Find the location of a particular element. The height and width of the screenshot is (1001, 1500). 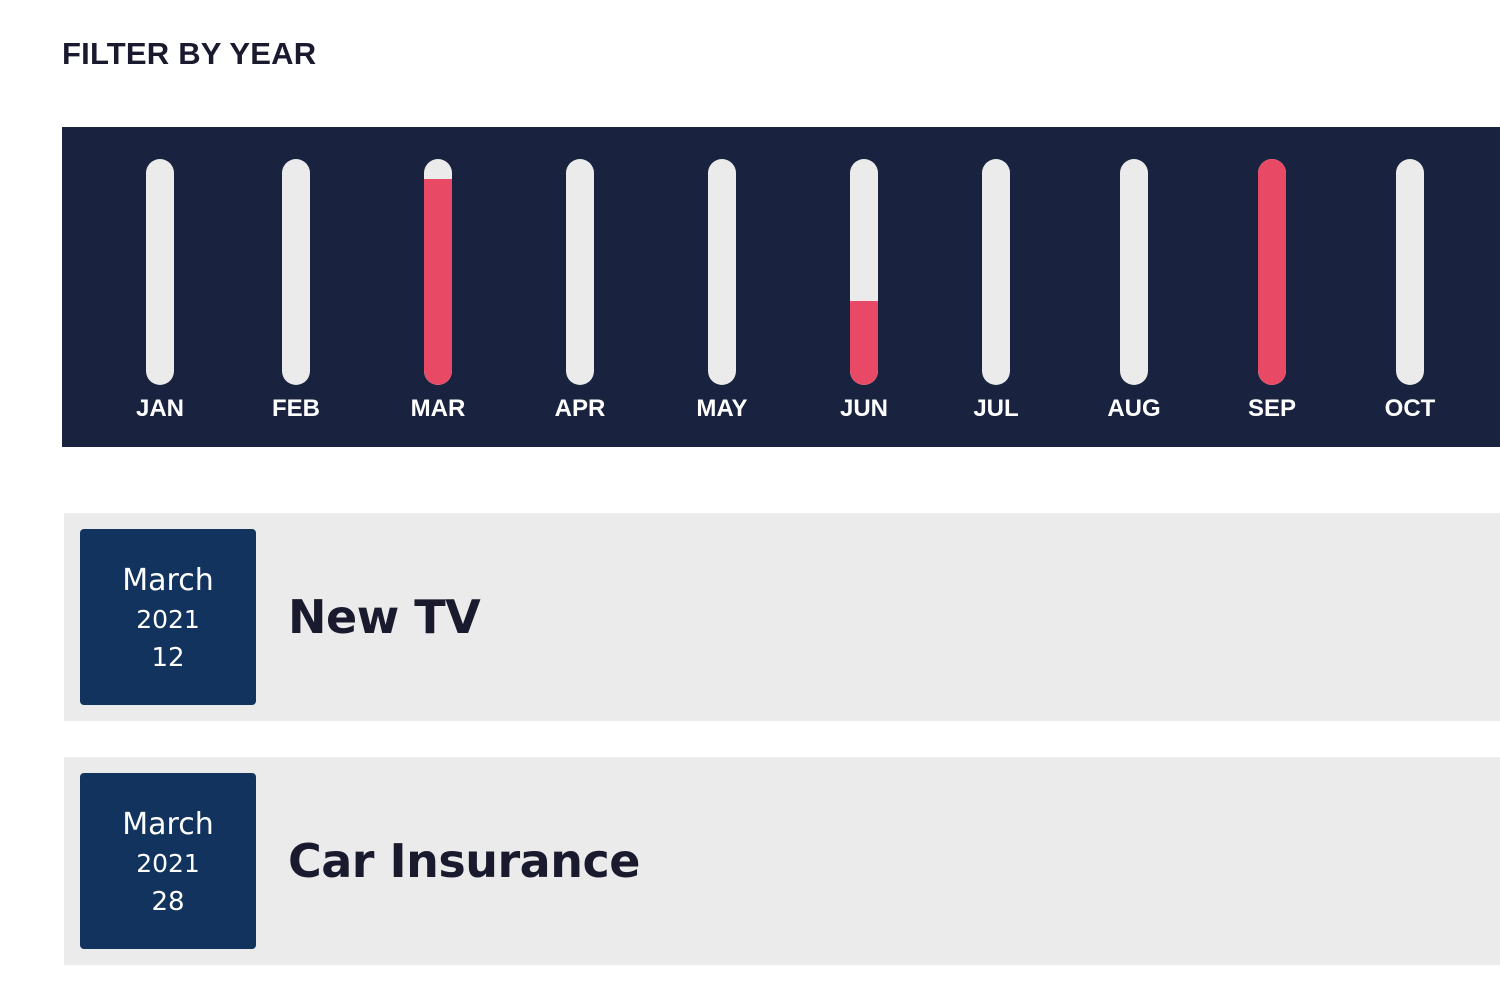

month-label: JUL is located at coordinates (996, 408).